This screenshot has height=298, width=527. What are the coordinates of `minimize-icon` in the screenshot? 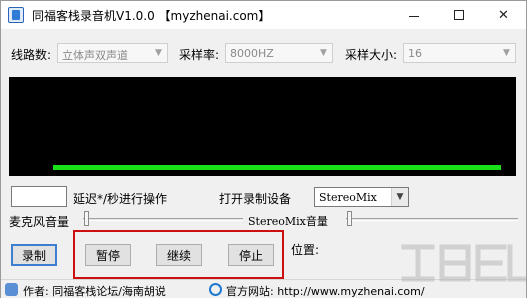 It's located at (413, 16).